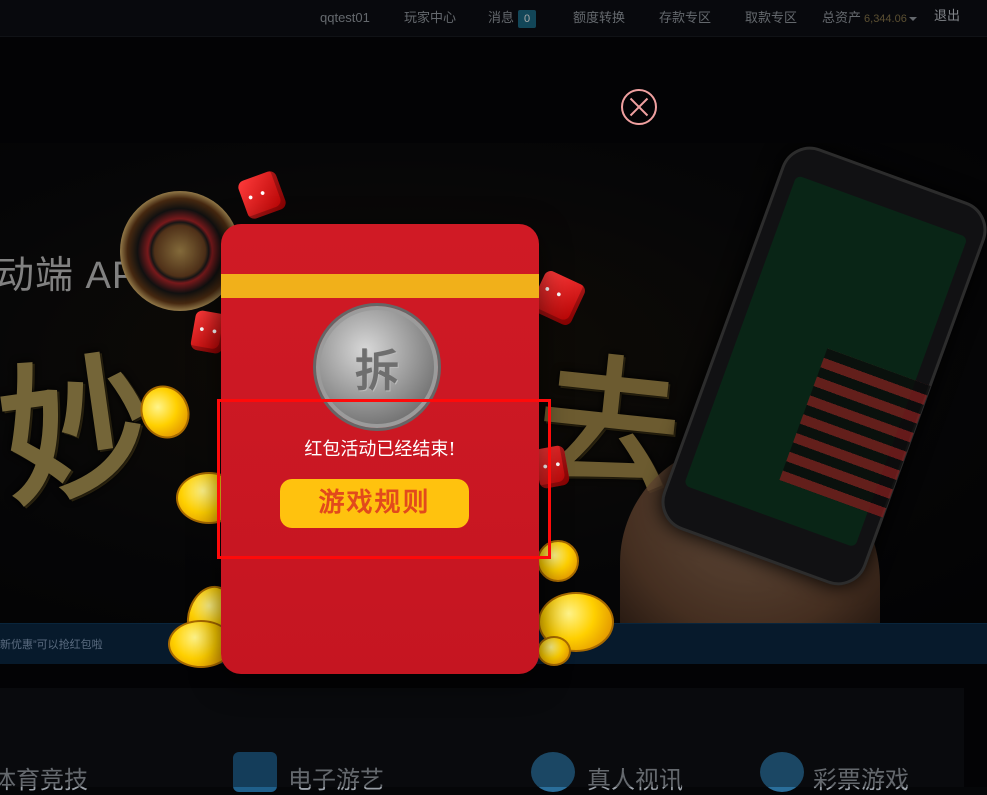 The image size is (987, 795). Describe the element at coordinates (377, 371) in the screenshot. I see `open-envelope-label: 拆` at that location.